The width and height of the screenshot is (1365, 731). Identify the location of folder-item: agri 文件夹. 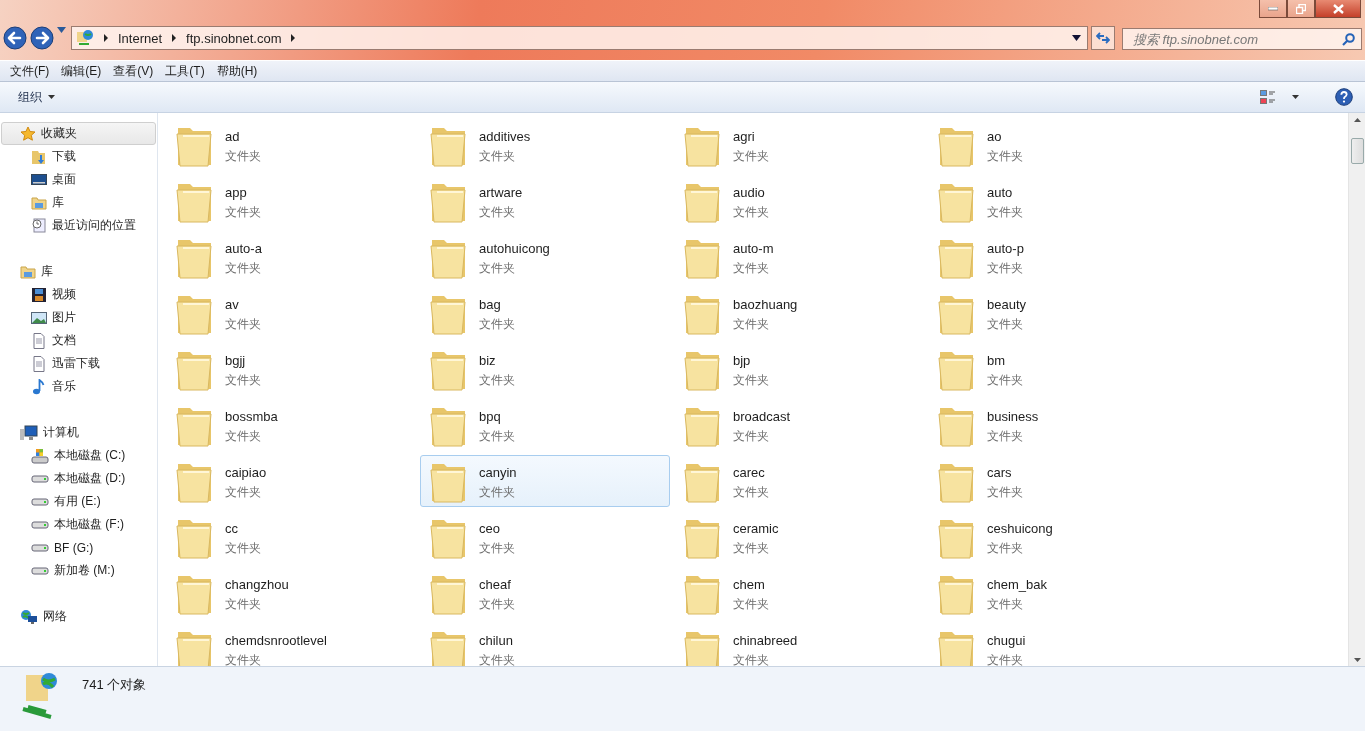
(799, 145).